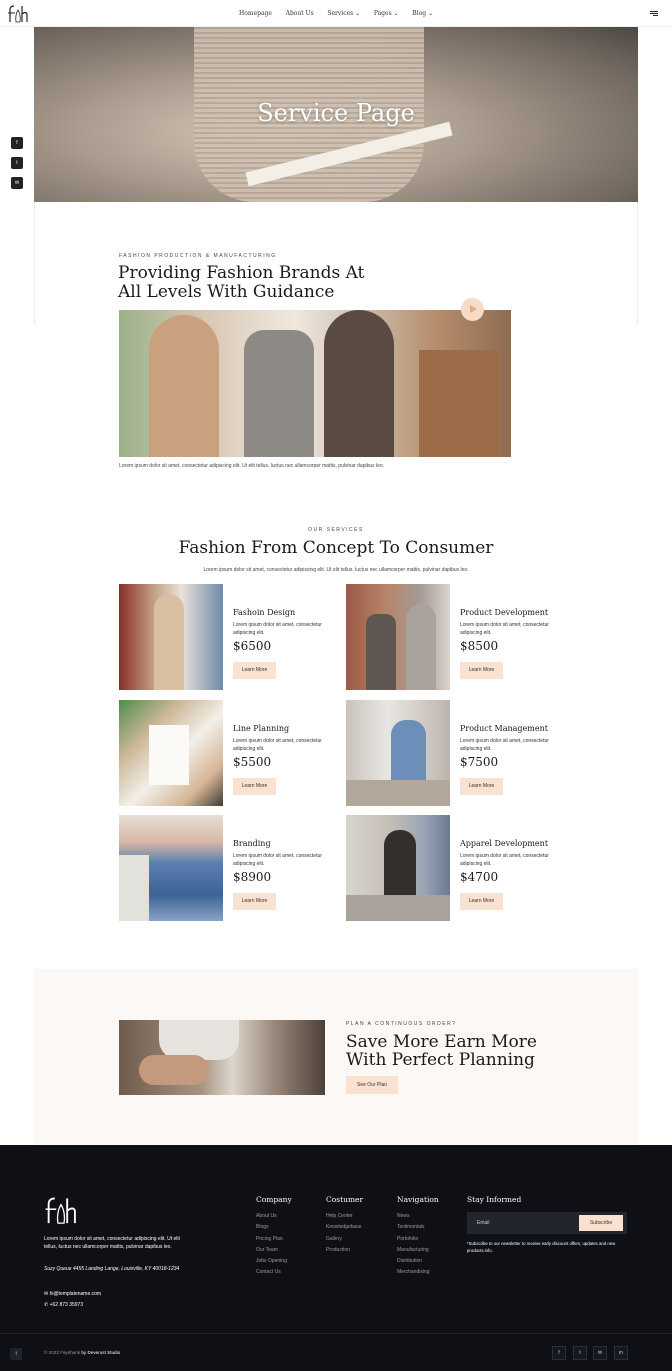  I want to click on see-our-plan-button: See Our Plan, so click(372, 1085).